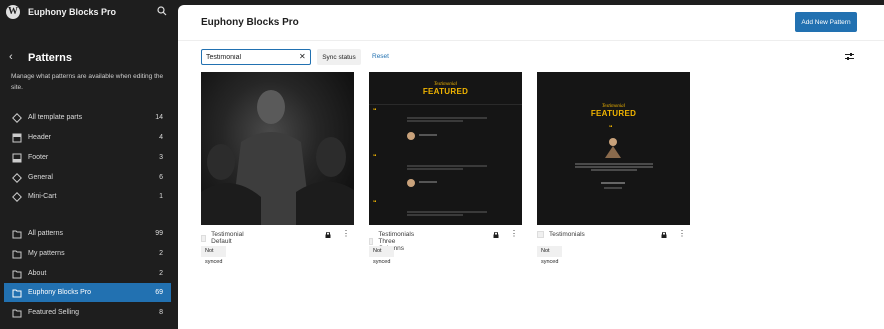 This screenshot has width=884, height=329. I want to click on sidebar-item-all-patterns: All patterns 99, so click(87, 233).